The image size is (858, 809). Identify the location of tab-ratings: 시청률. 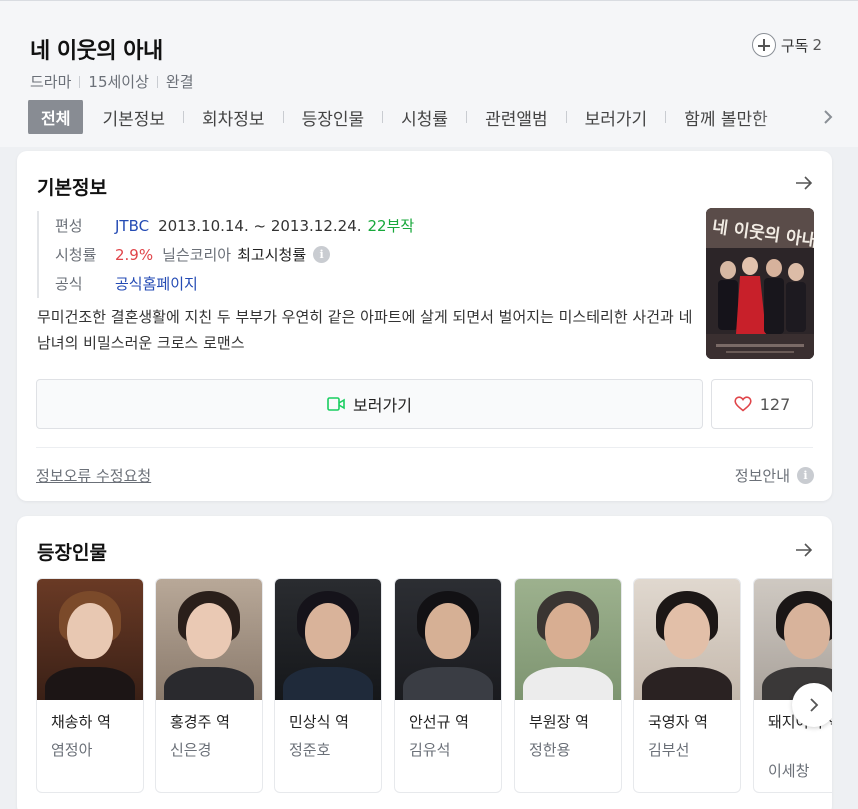
(424, 117).